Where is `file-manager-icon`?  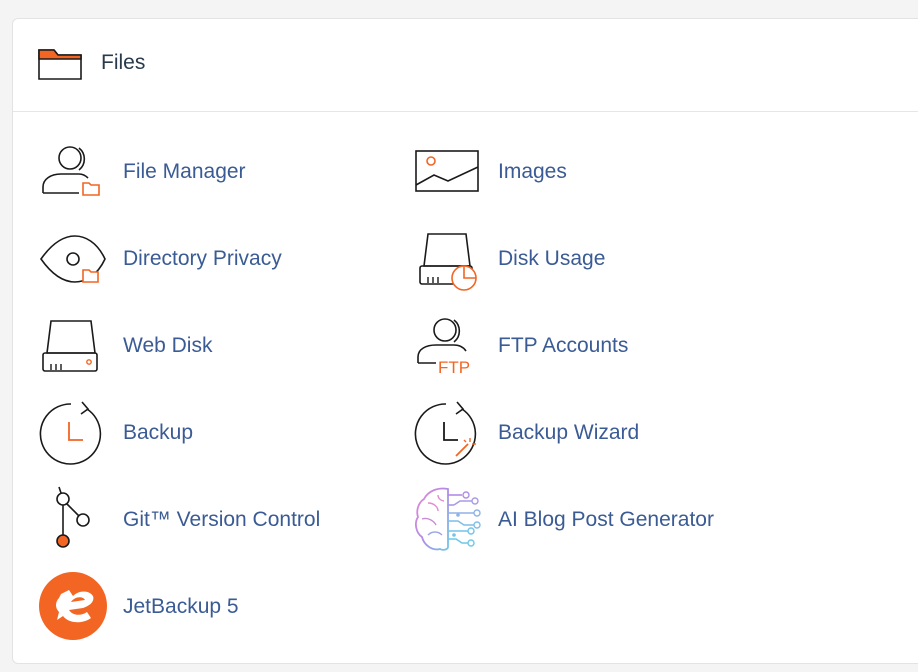 file-manager-icon is located at coordinates (74, 172).